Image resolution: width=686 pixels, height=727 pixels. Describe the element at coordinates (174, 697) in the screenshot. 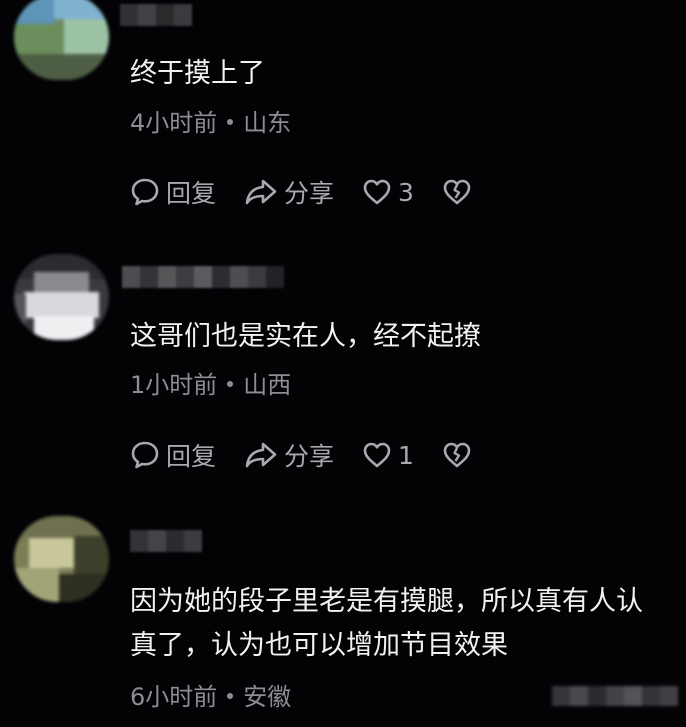

I see `comment-time: 6小时前` at that location.